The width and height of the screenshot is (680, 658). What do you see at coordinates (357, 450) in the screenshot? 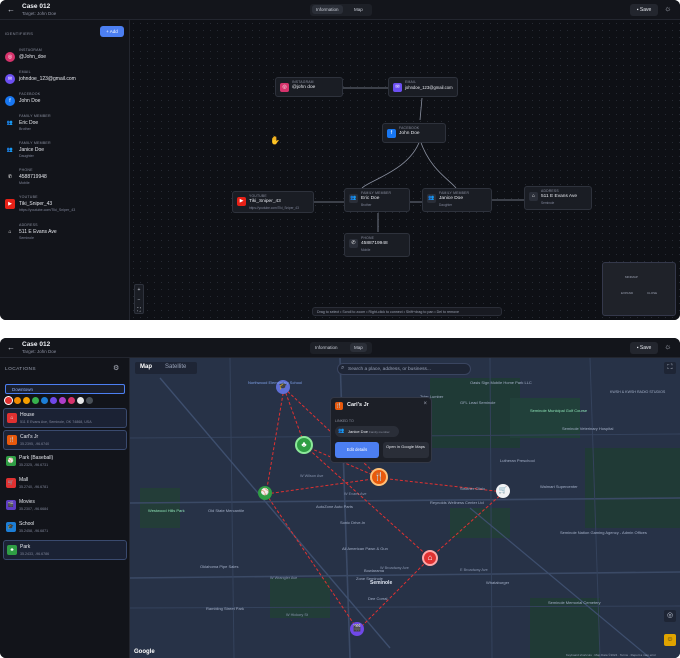
I see `edit-details-button: Edit details` at bounding box center [357, 450].